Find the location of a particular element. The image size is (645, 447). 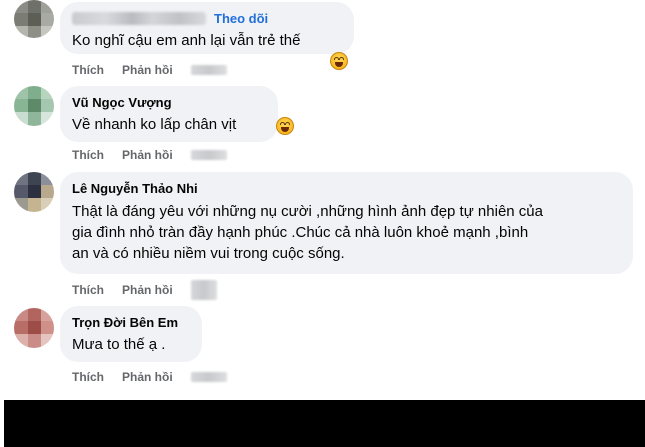

comment-text: Ko nghĩ cậu em anh lại vẫn trẻ thế is located at coordinates (186, 40).